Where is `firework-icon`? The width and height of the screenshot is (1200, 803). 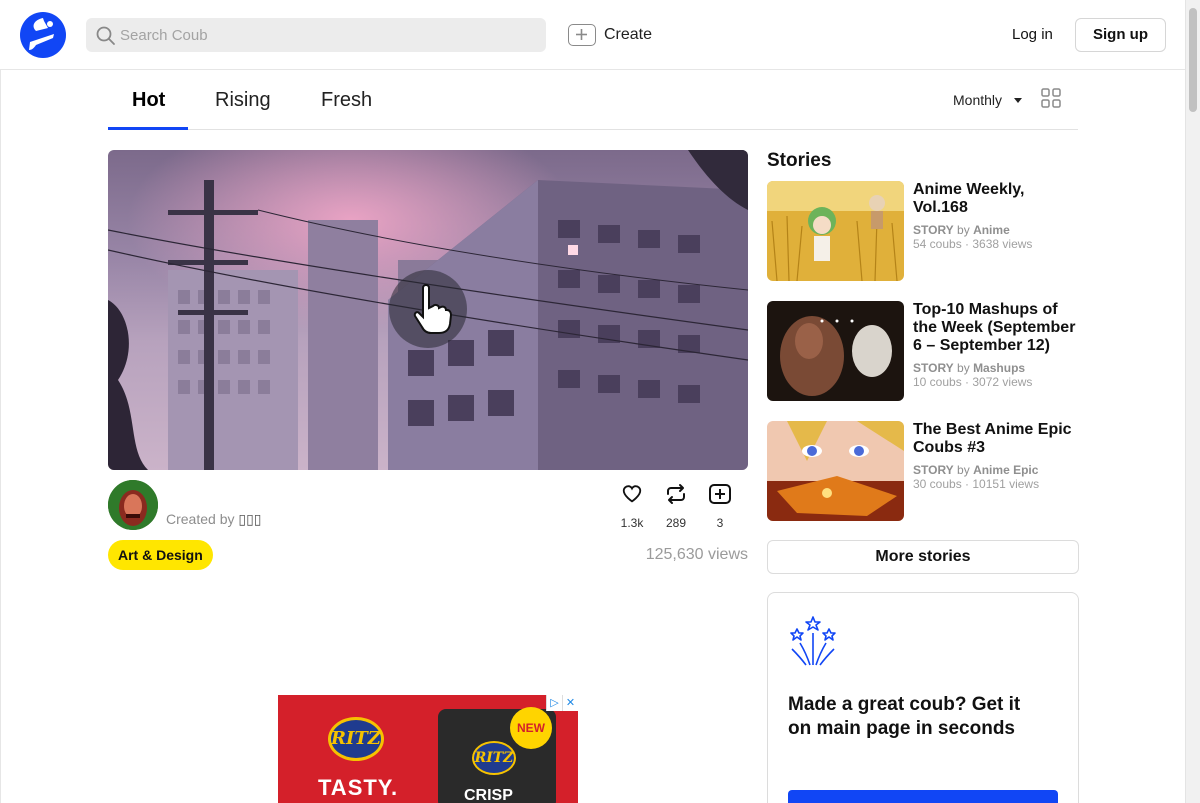
firework-icon is located at coordinates (813, 641).